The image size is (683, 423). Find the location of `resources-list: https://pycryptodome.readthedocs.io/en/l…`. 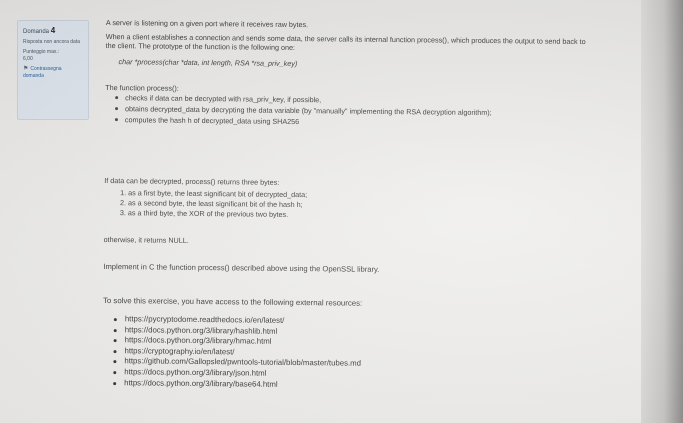

resources-list: https://pycryptodome.readthedocs.io/en/l… is located at coordinates (231, 352).